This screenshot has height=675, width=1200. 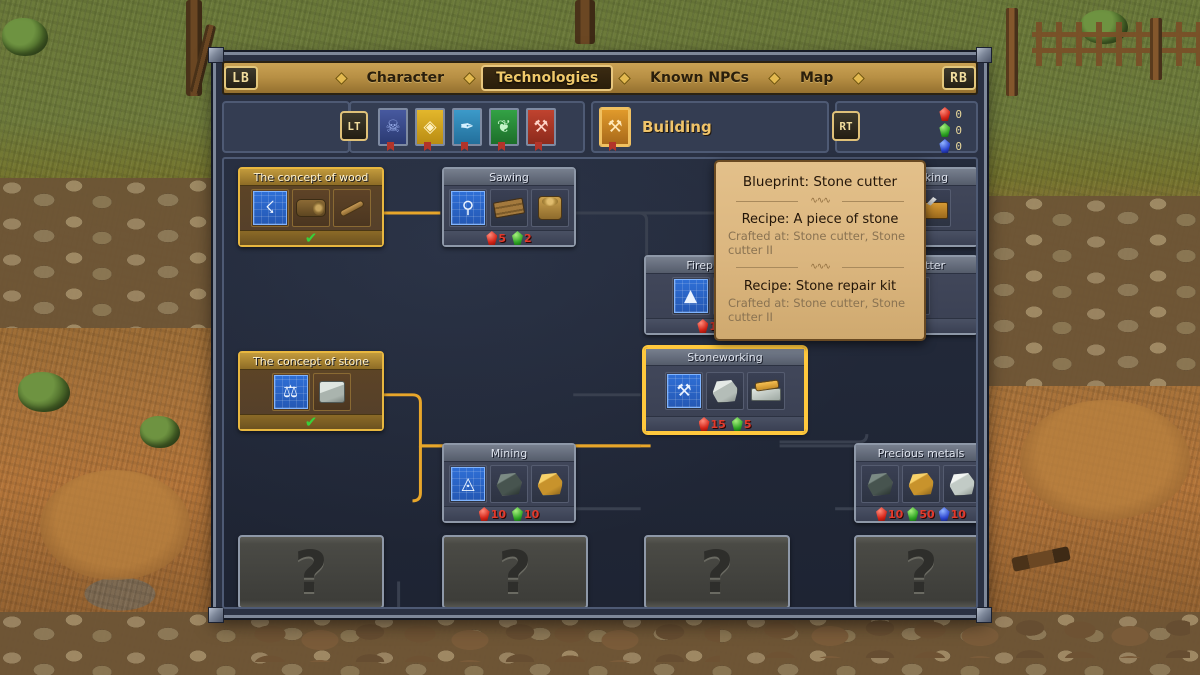 What do you see at coordinates (950, 146) in the screenshot?
I see `gem-counter-row: 0` at bounding box center [950, 146].